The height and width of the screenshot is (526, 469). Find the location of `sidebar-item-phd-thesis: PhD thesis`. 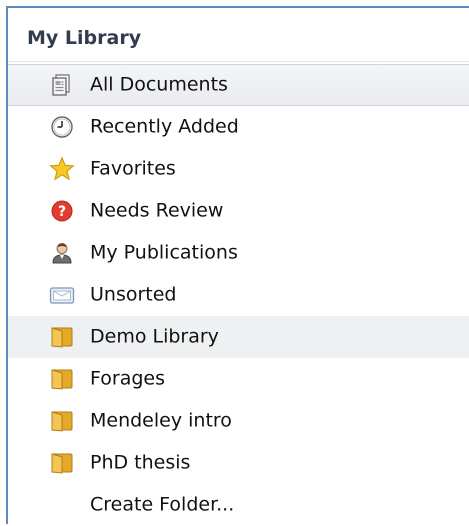

sidebar-item-phd-thesis: PhD thesis is located at coordinates (238, 463).